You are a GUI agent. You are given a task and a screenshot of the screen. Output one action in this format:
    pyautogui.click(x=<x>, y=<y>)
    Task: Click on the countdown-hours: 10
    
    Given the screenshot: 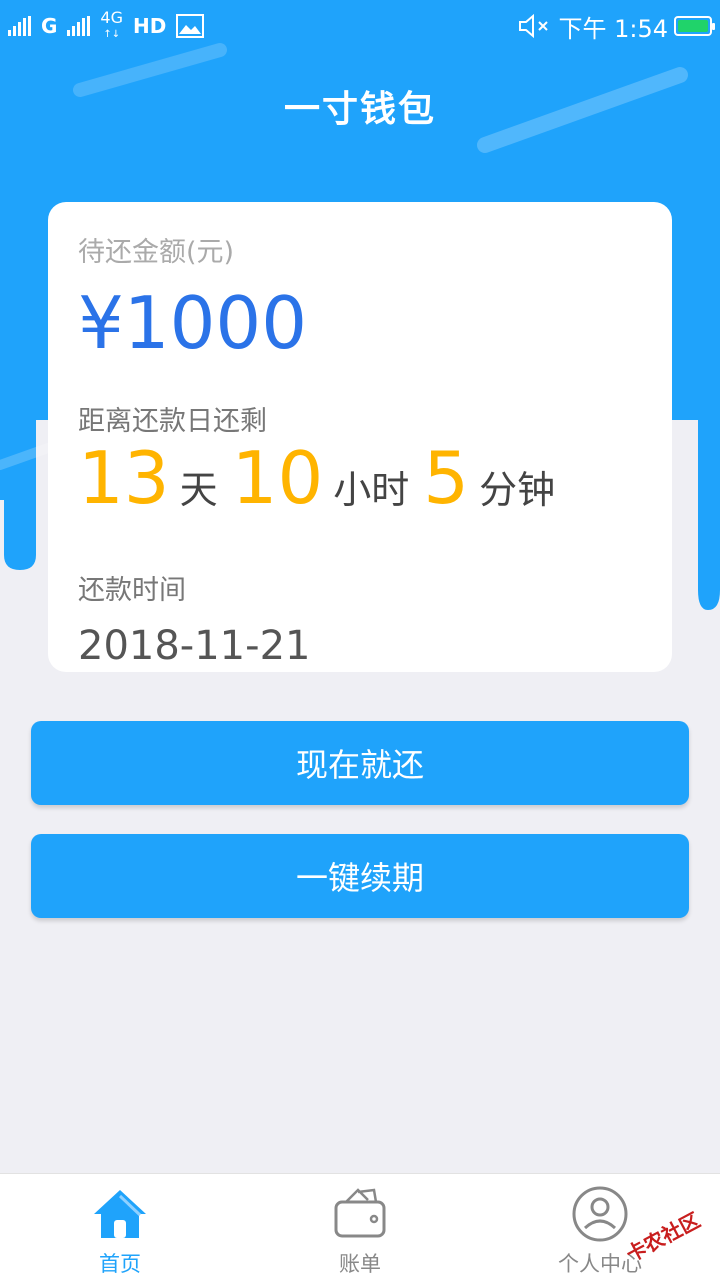 What is the action you would take?
    pyautogui.click(x=277, y=478)
    